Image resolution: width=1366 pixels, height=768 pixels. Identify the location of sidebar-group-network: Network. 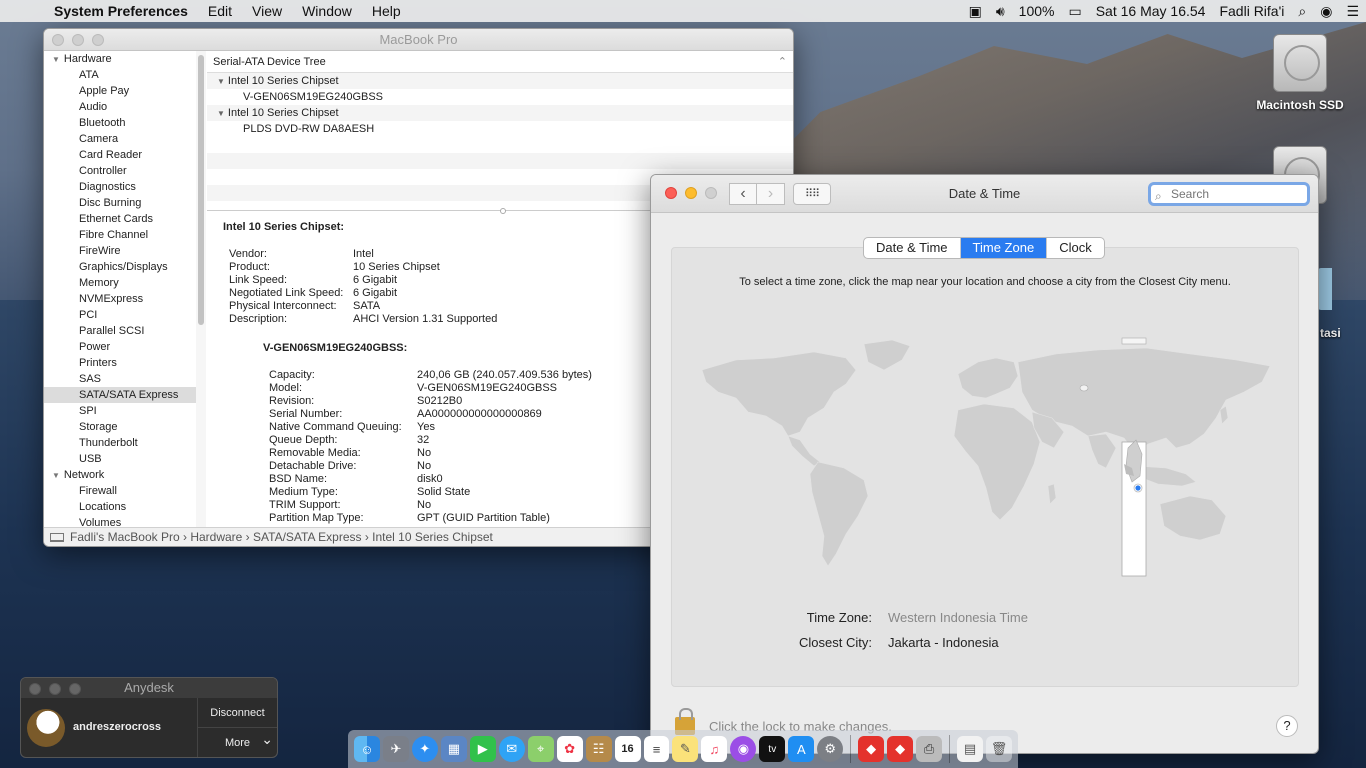
(124, 475).